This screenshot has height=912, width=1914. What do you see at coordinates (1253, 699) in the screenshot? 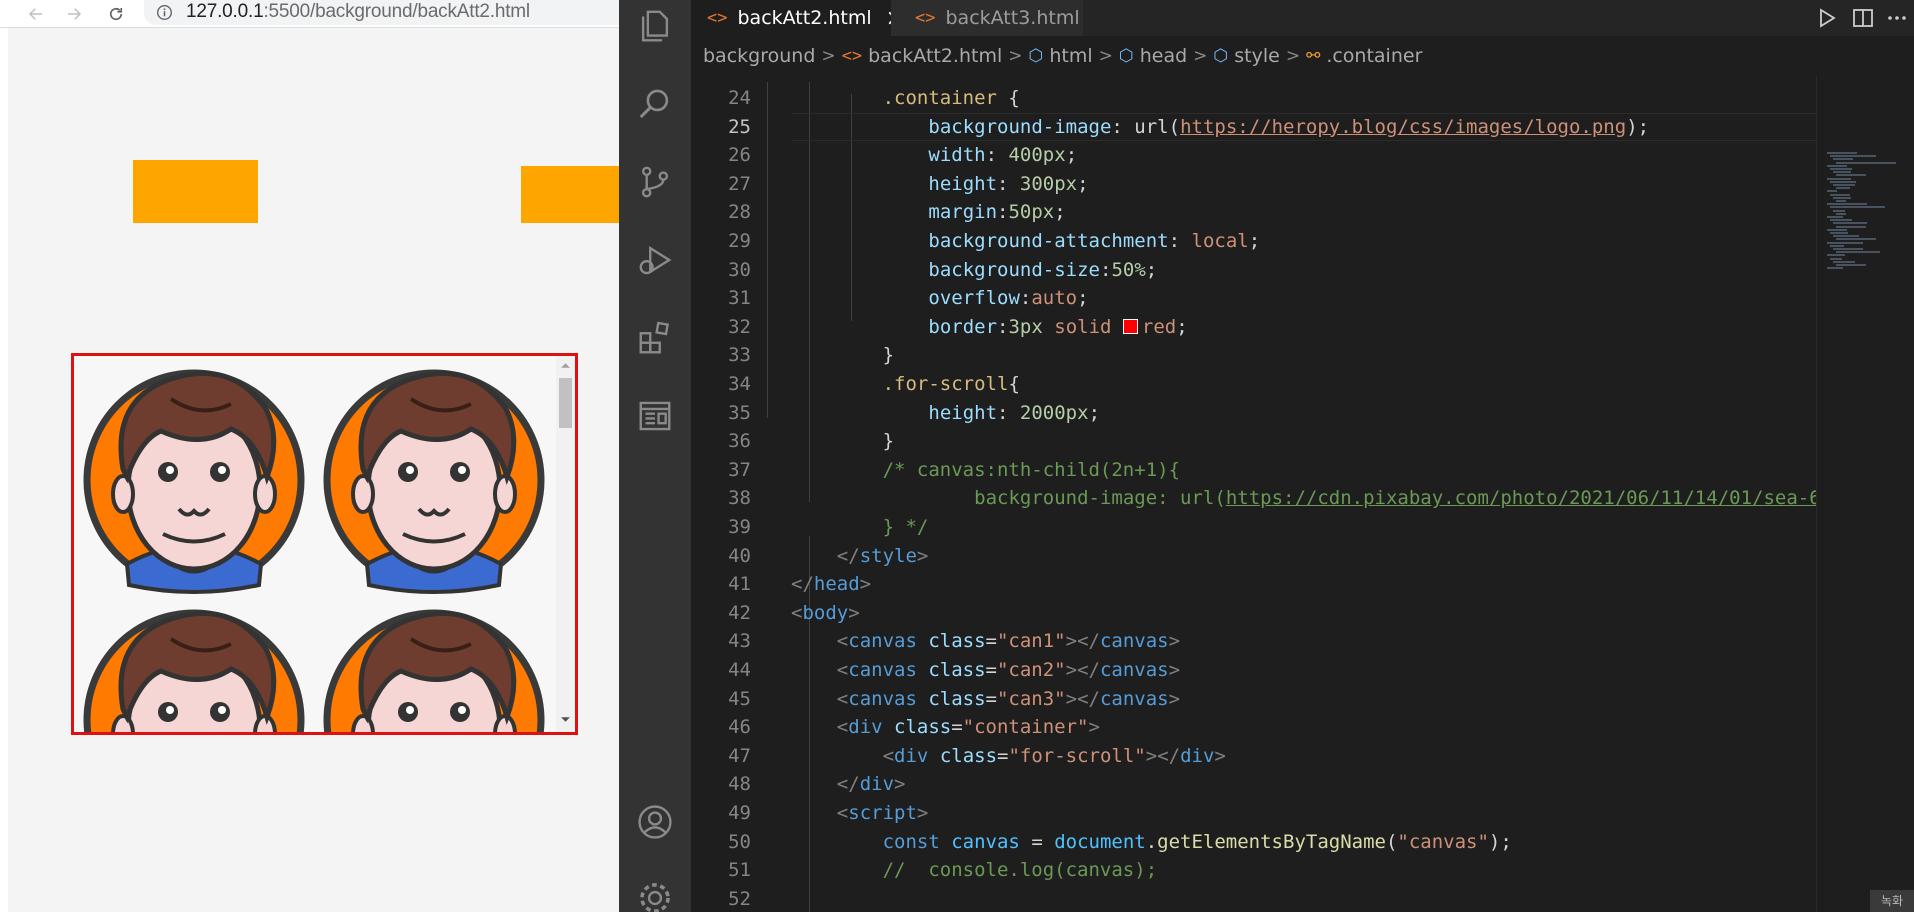
I see `code-line: 45 <canvas class="can3"></canvas>` at bounding box center [1253, 699].